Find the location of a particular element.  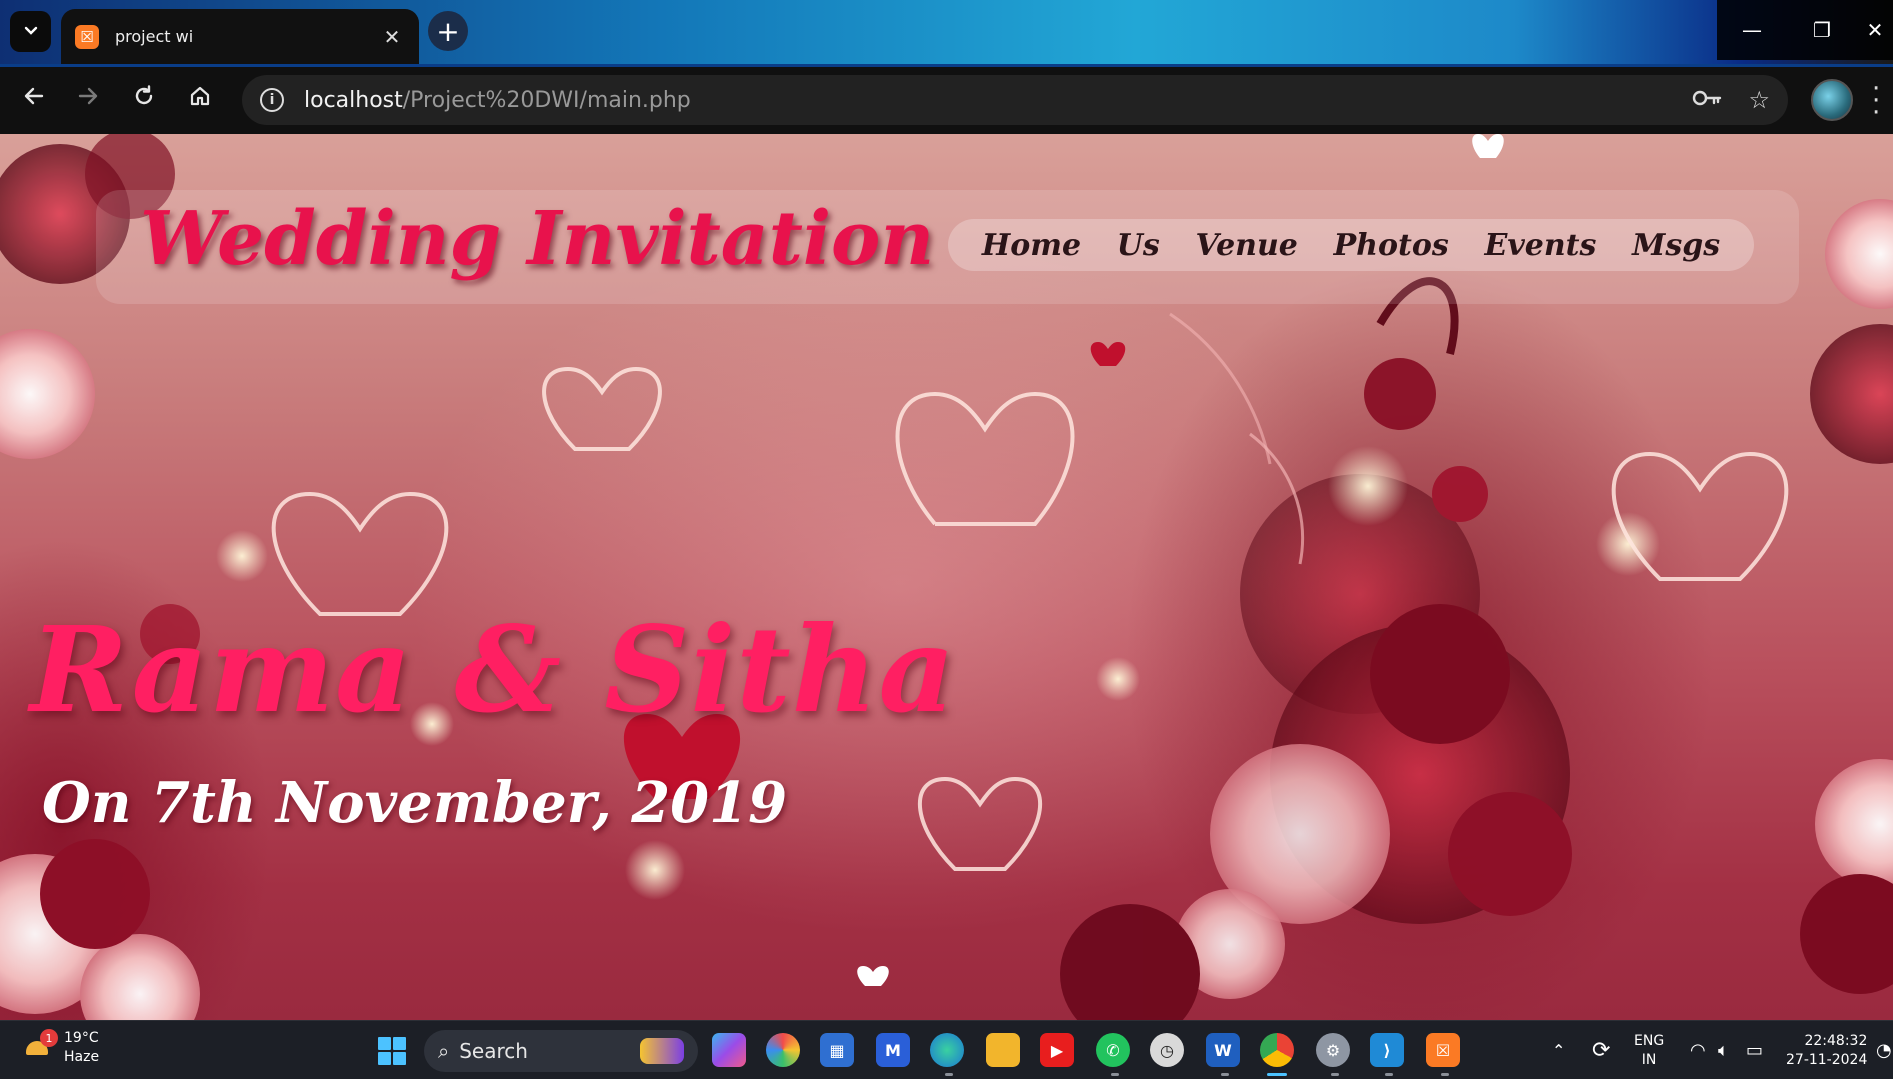

search-icon: ⌕ is located at coordinates (444, 1051).